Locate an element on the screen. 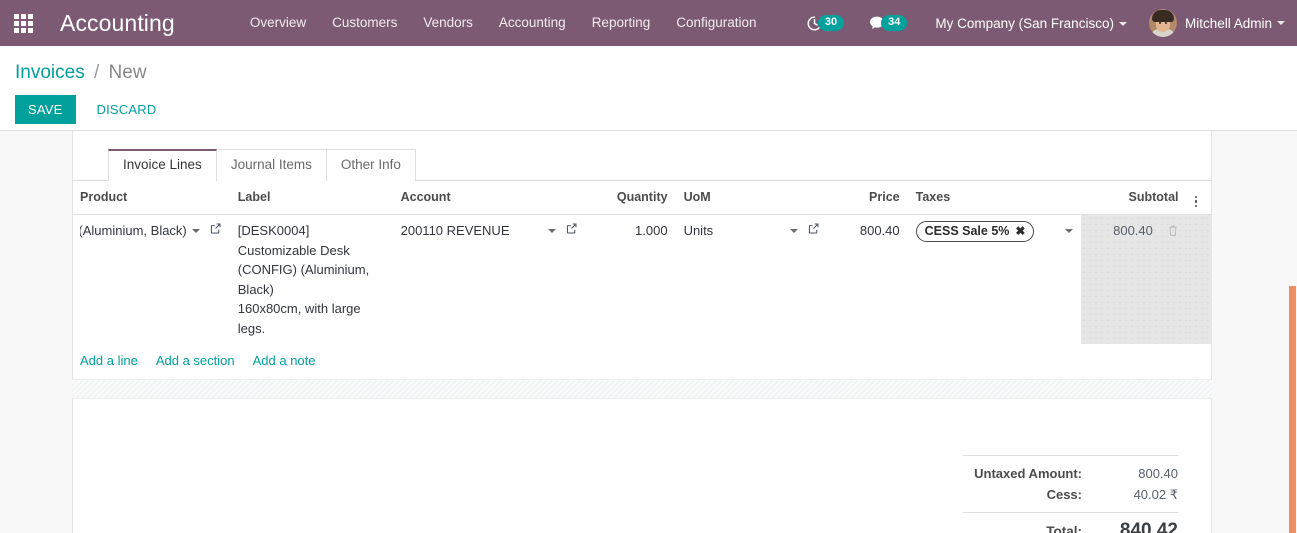  add-a-line-link: Add a line is located at coordinates (109, 361).